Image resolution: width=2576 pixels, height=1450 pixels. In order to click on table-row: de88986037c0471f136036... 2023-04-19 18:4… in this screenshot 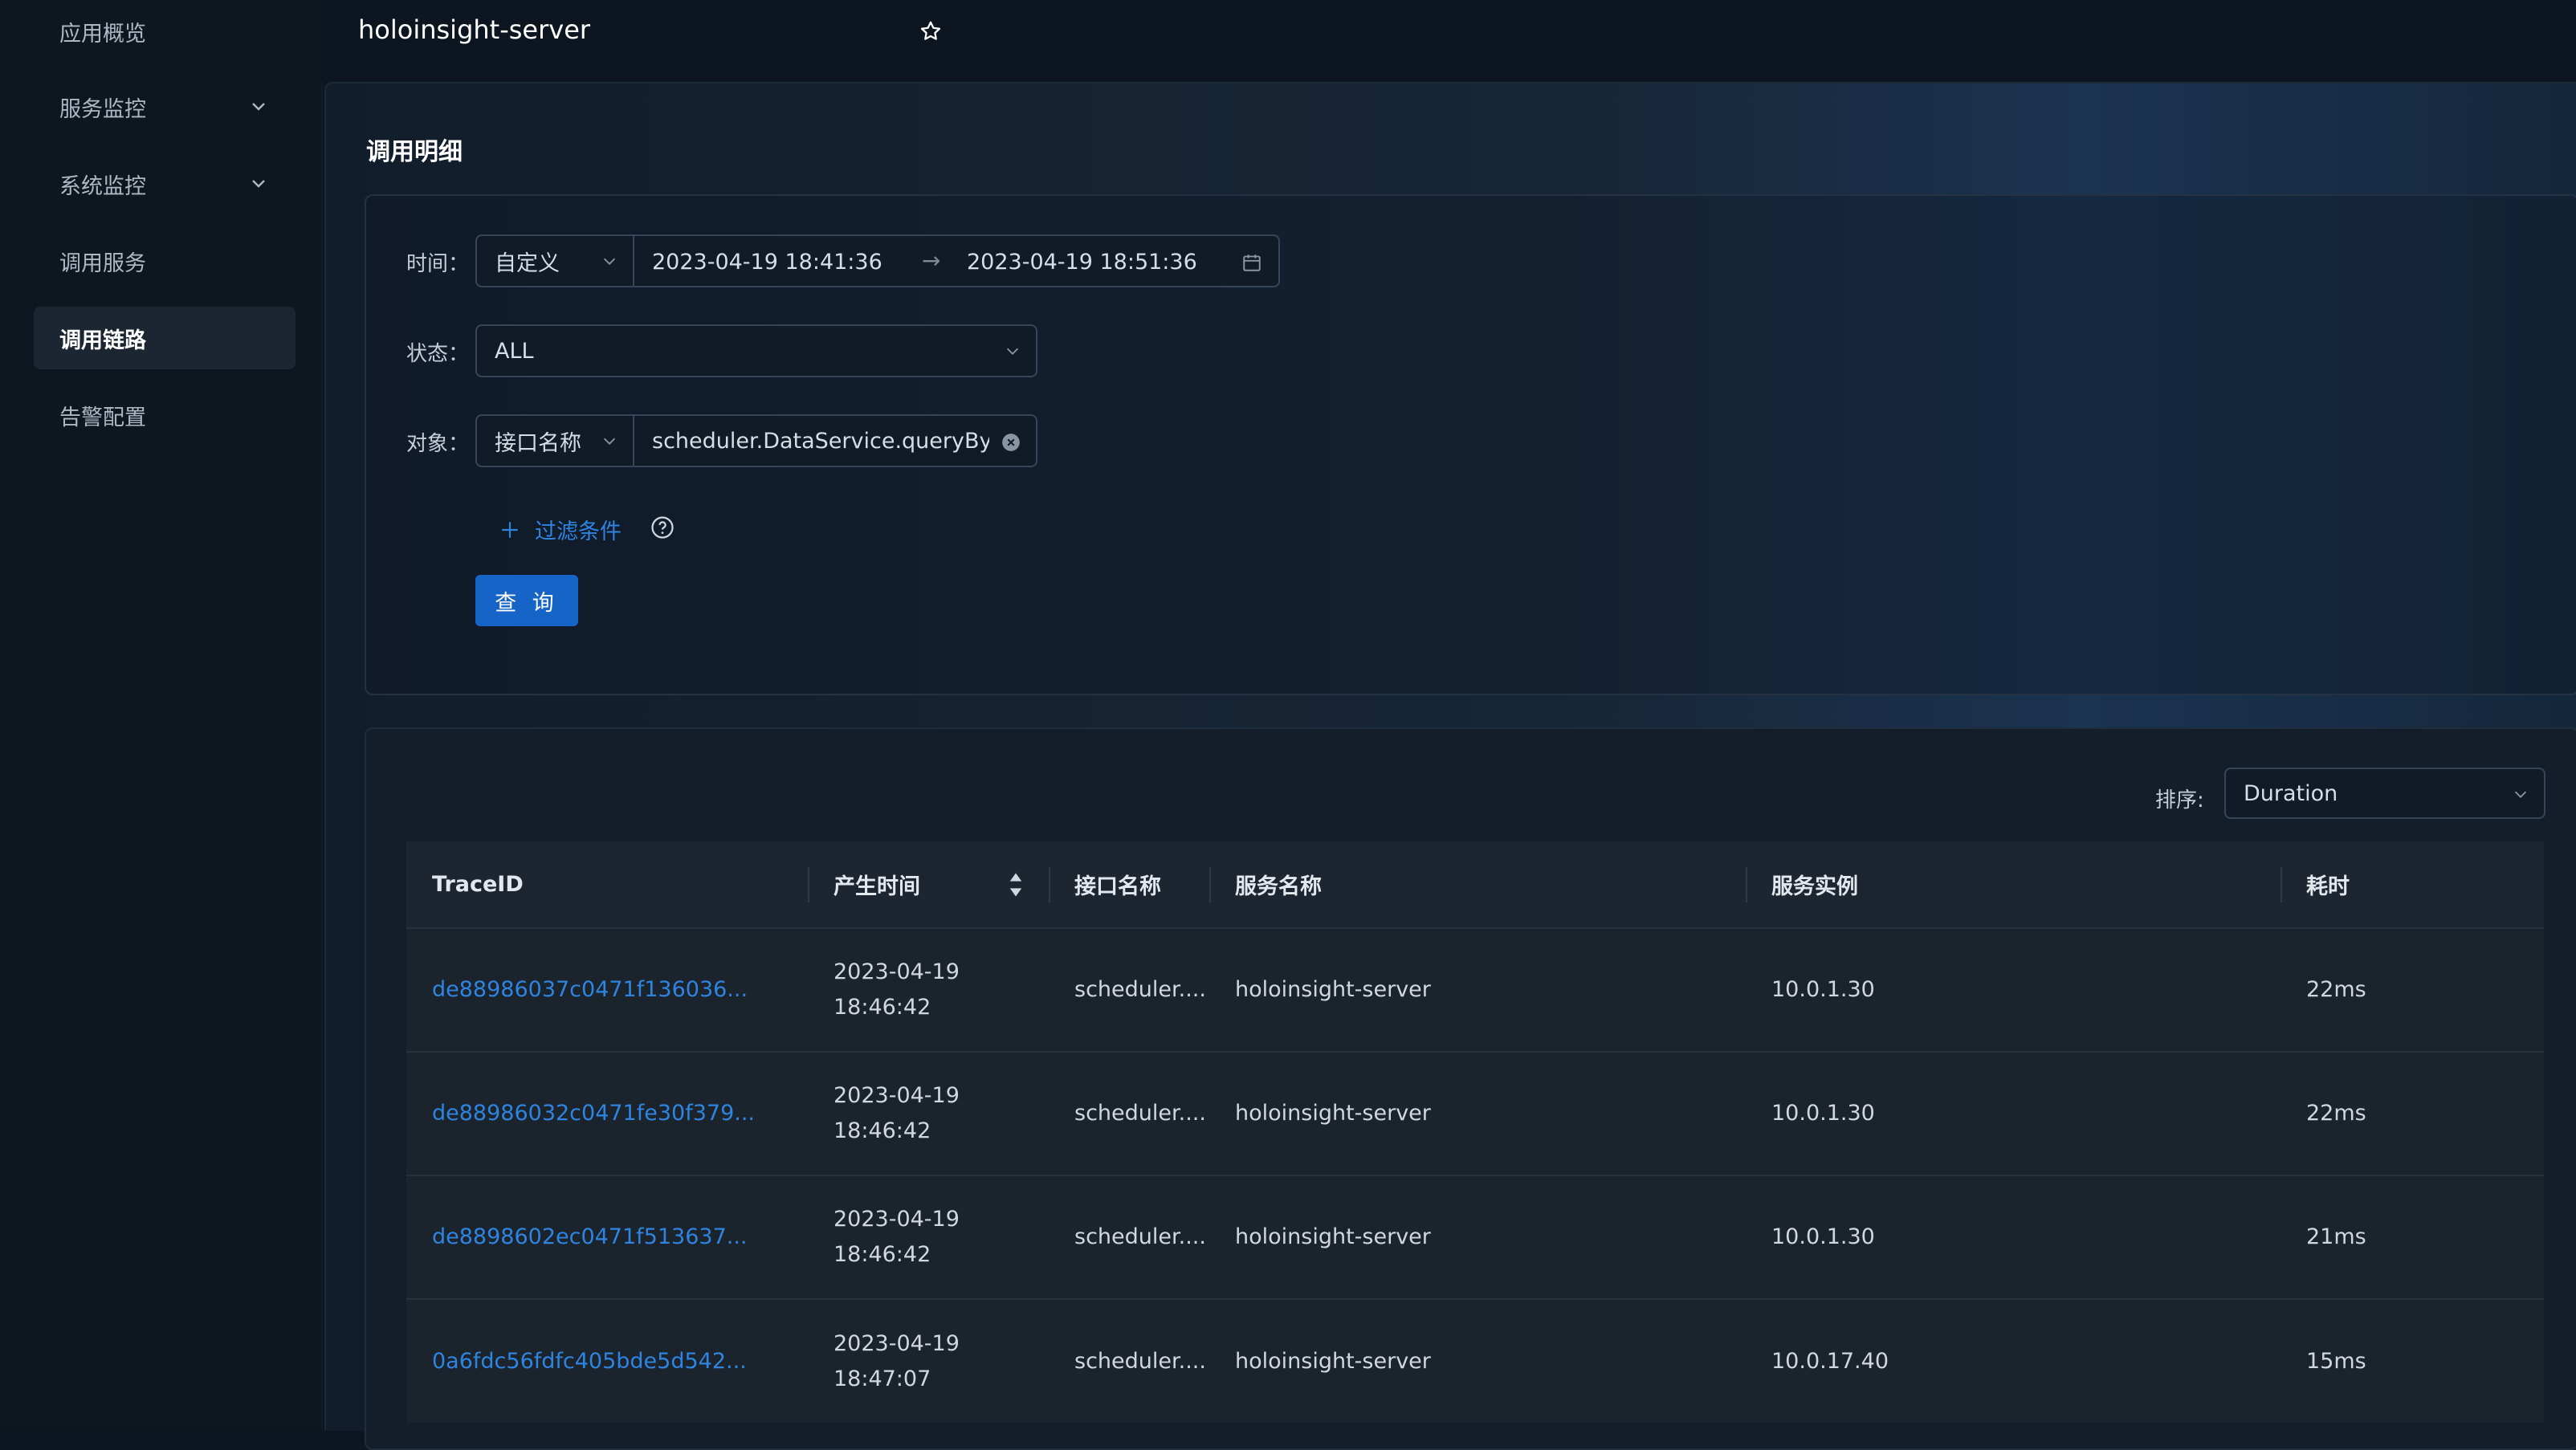, I will do `click(1475, 990)`.